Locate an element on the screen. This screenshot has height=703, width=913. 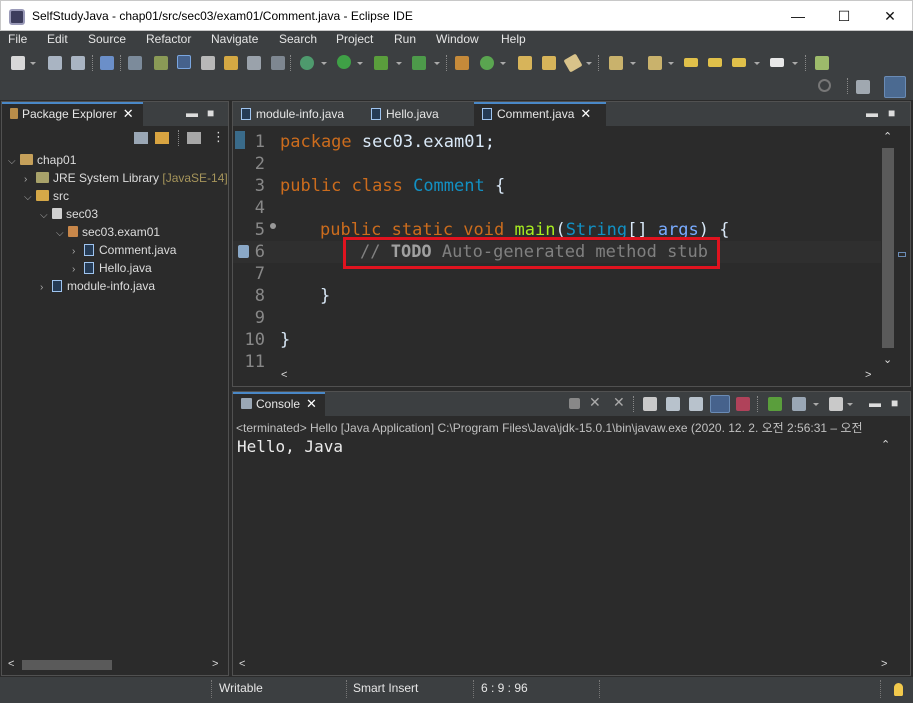
menu-search: Search is located at coordinates (298, 39).